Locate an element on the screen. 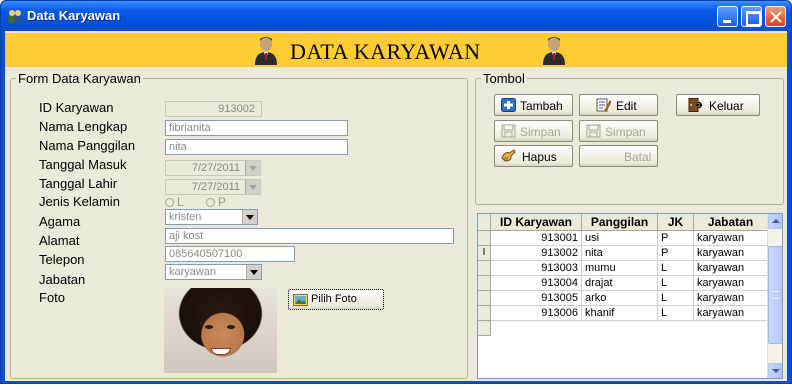 This screenshot has height=390, width=792. batal-button: Batal is located at coordinates (618, 156).